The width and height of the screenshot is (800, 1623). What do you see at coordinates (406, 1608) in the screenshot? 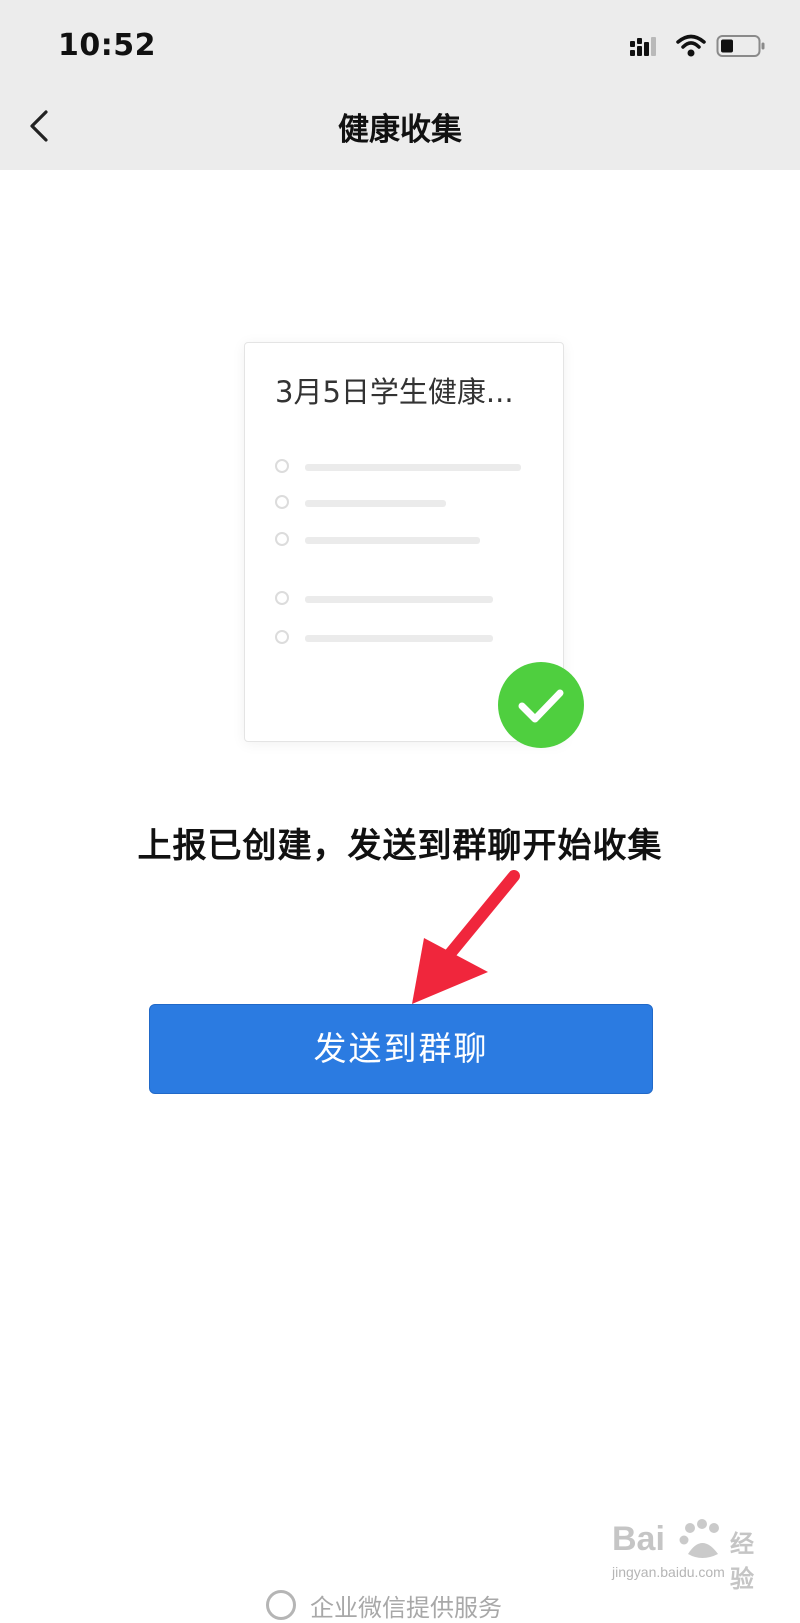
I see `footer-text: 企业微信提供服务` at bounding box center [406, 1608].